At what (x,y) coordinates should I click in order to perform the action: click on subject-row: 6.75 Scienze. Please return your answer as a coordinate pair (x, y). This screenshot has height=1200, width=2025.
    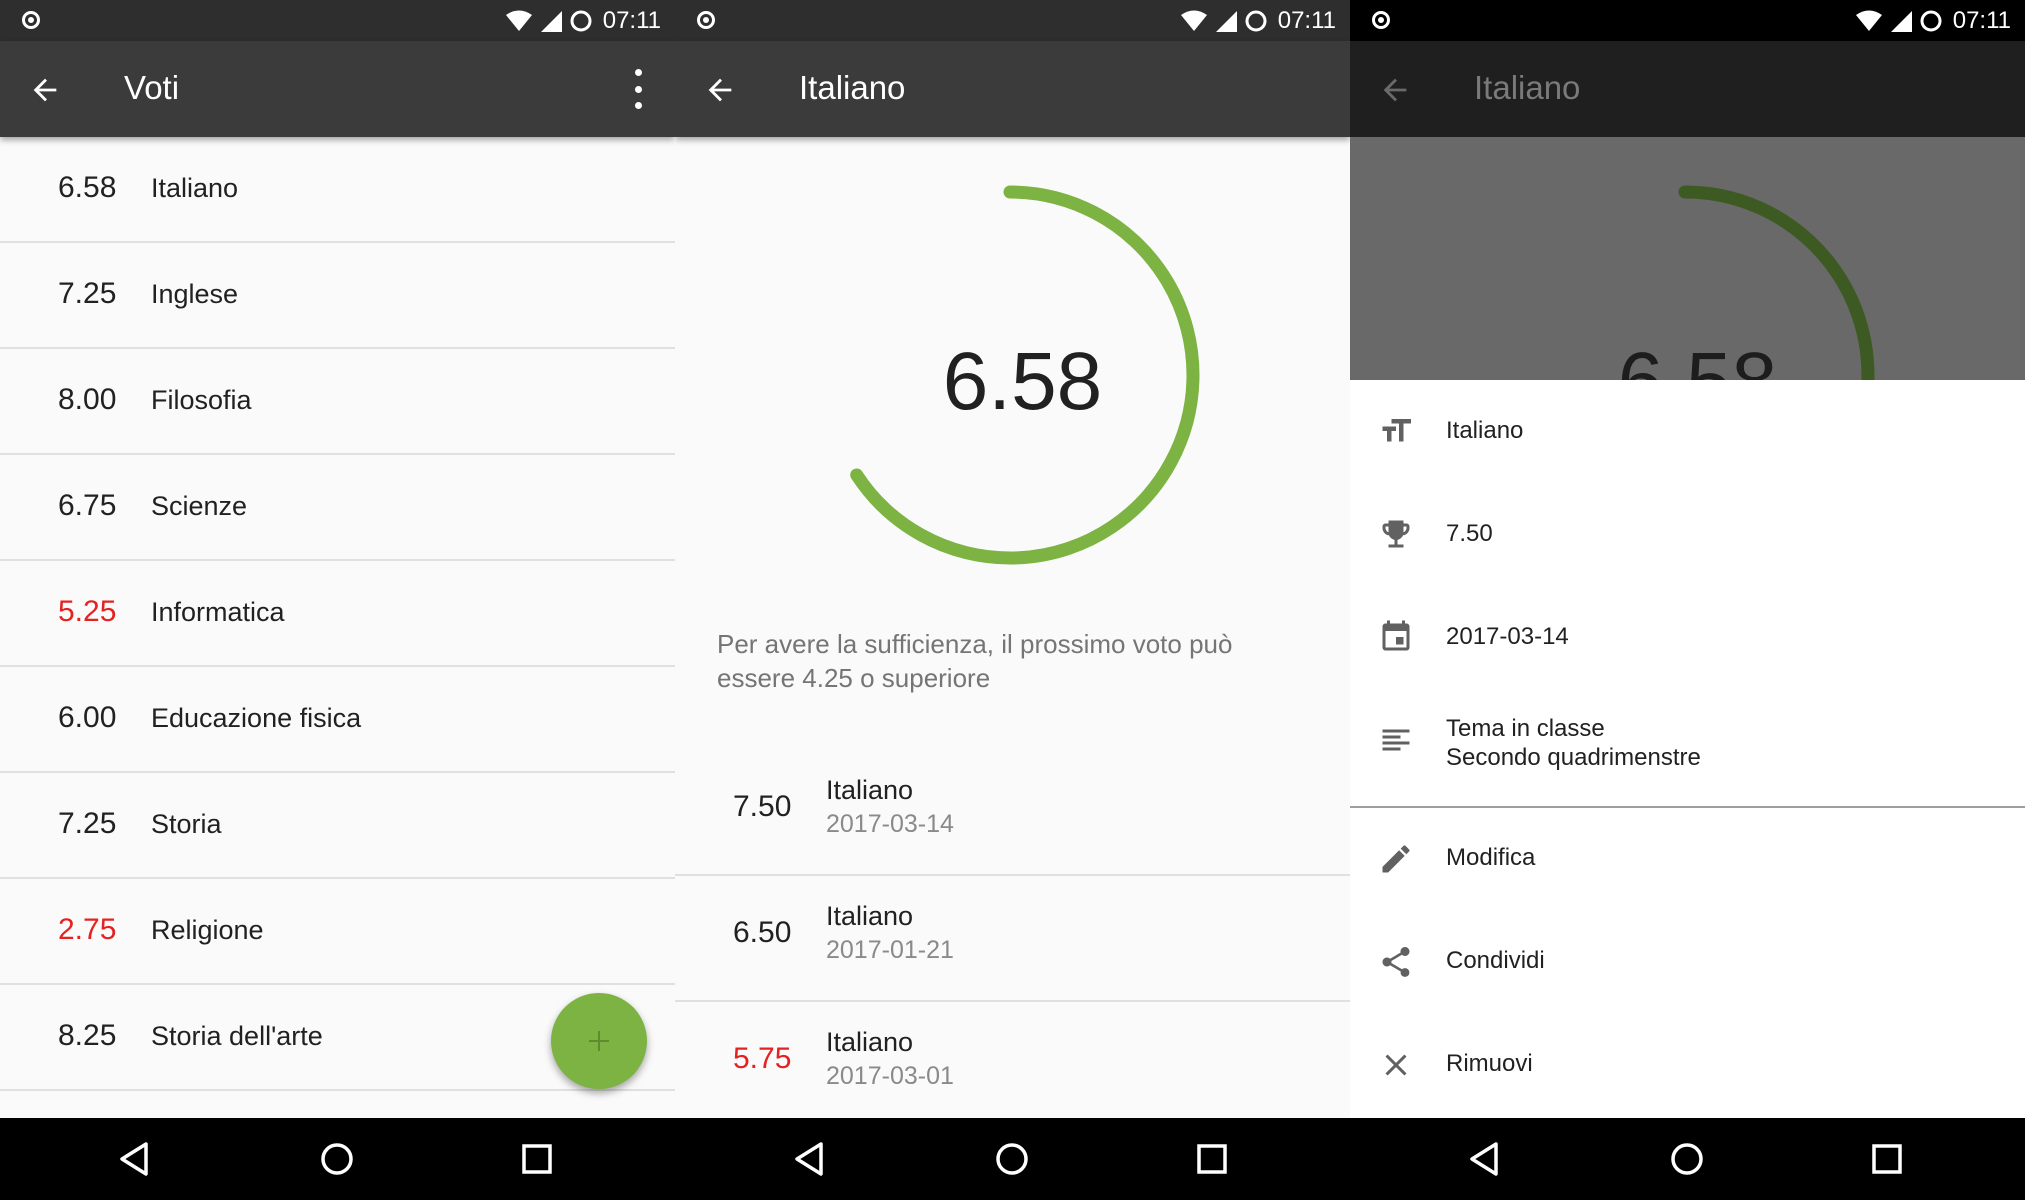
    Looking at the image, I should click on (337, 508).